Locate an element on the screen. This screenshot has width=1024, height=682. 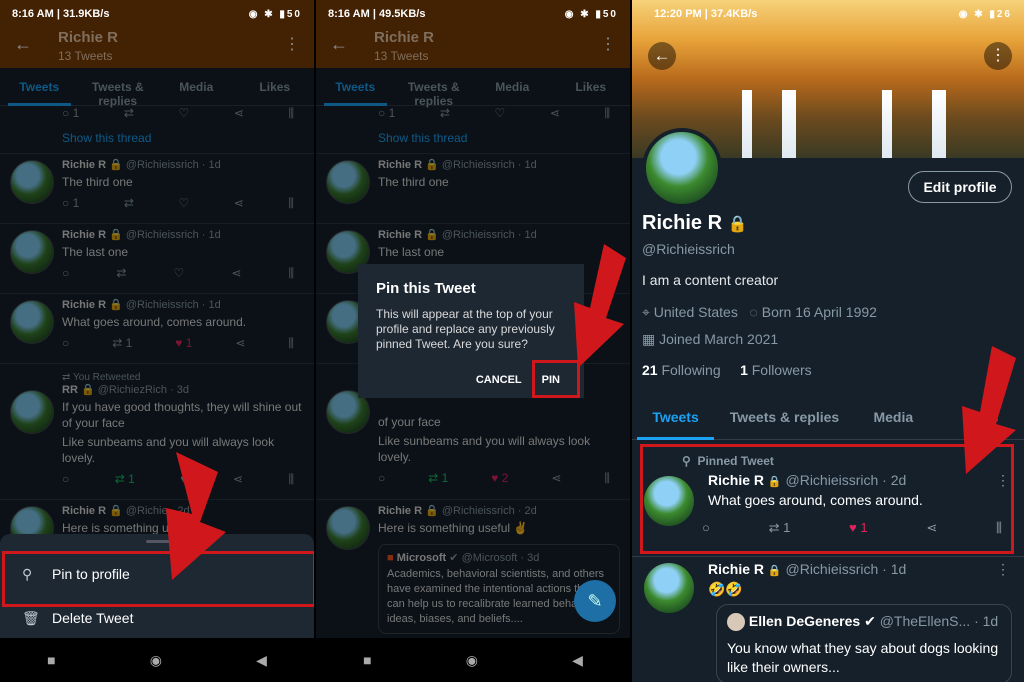
status-time: 8:16 AM | 49.5KB/s is located at coordinates (377, 14).